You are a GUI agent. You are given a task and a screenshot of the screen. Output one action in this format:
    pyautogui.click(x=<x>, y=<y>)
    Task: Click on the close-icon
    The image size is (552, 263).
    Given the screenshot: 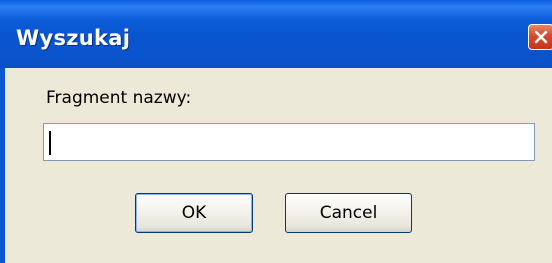 What is the action you would take?
    pyautogui.click(x=541, y=37)
    